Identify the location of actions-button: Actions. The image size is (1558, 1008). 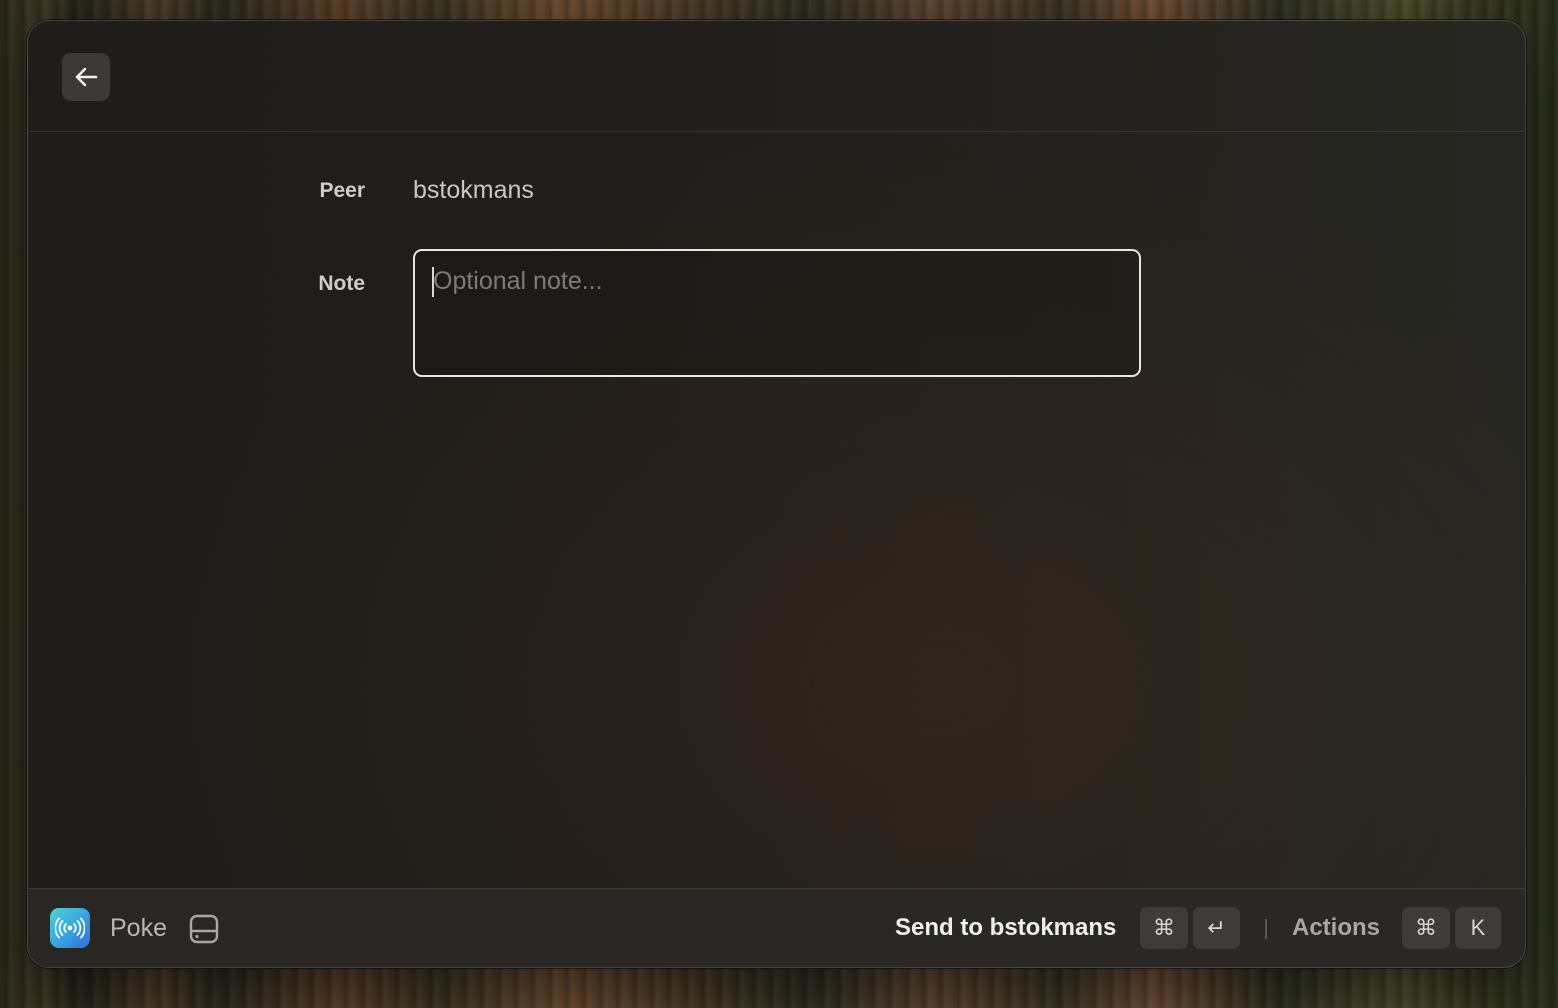
(1336, 928).